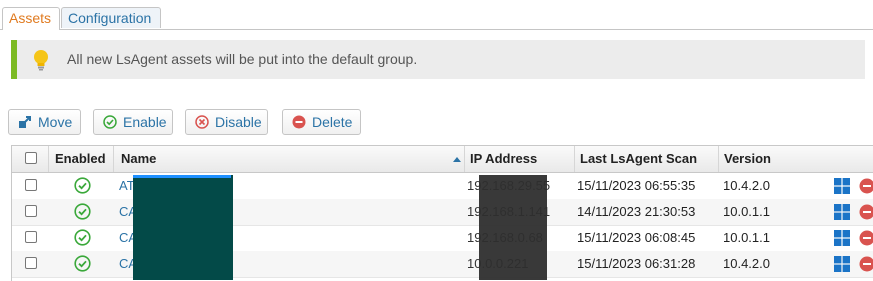 This screenshot has height=281, width=873. I want to click on tab-assets: Assets, so click(31, 18).